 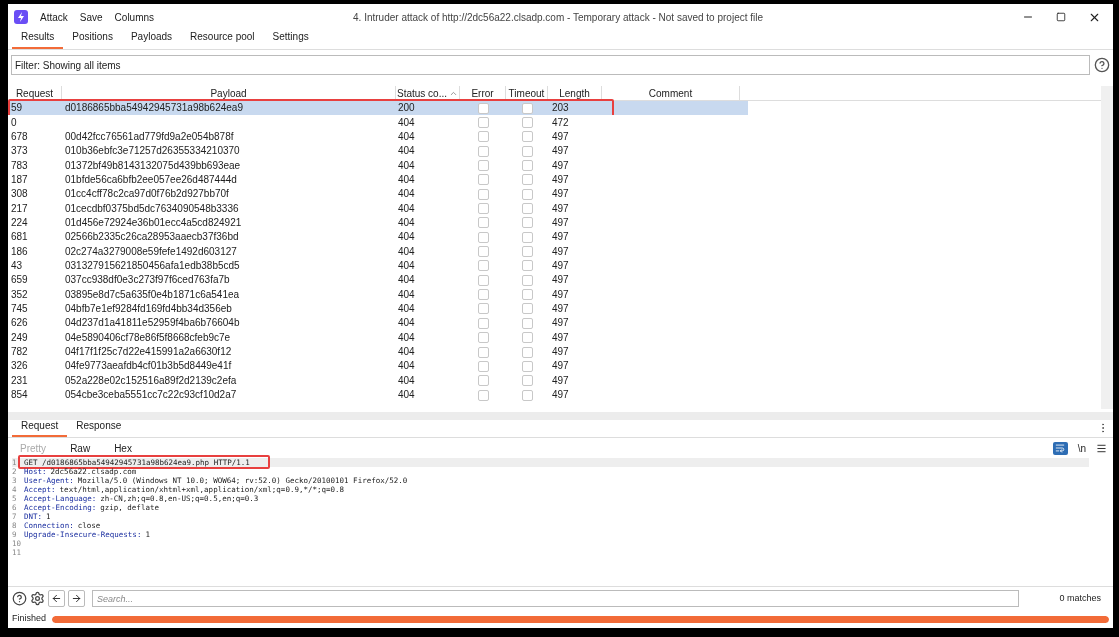 I want to click on column-header: Error, so click(x=483, y=93).